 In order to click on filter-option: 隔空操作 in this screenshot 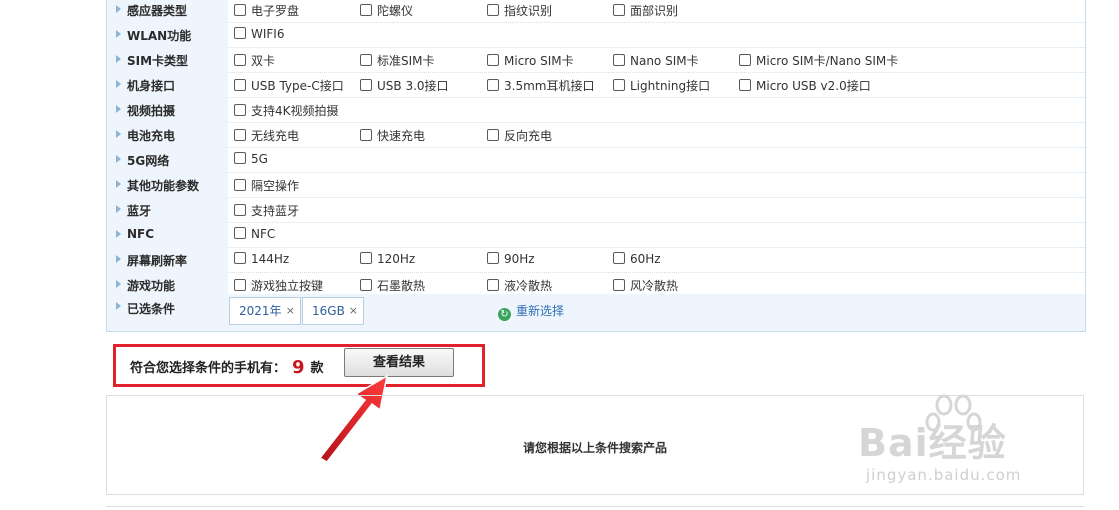, I will do `click(266, 185)`.